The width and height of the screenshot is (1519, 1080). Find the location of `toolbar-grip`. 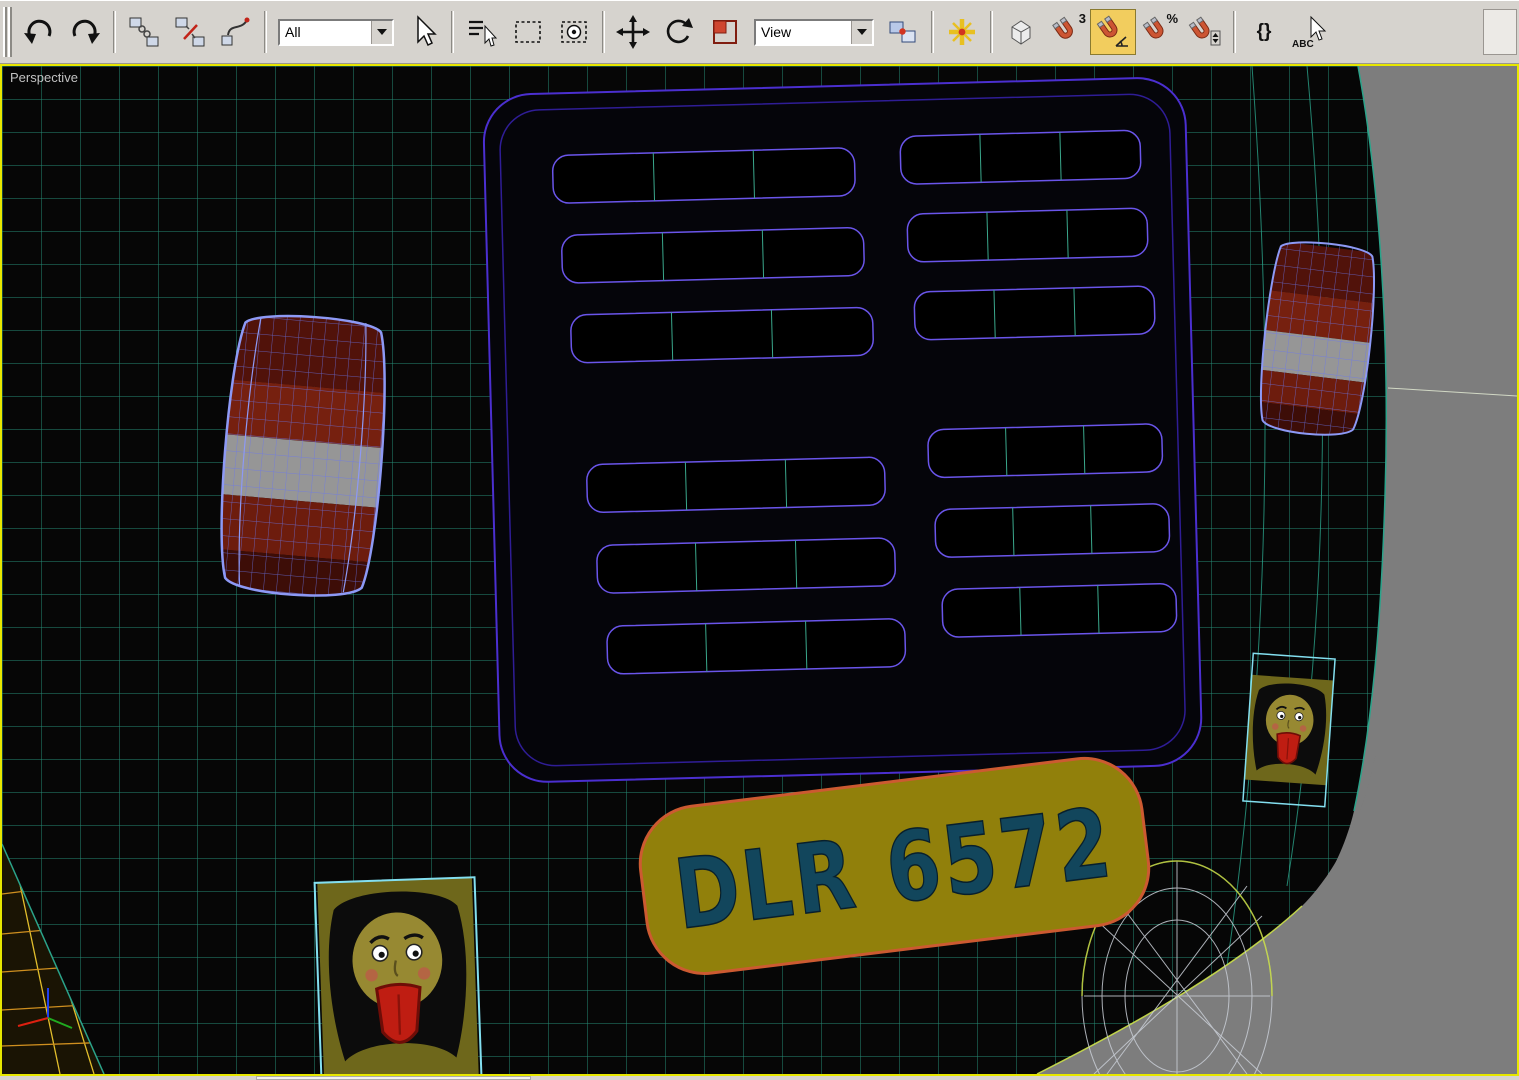

toolbar-grip is located at coordinates (7, 32).